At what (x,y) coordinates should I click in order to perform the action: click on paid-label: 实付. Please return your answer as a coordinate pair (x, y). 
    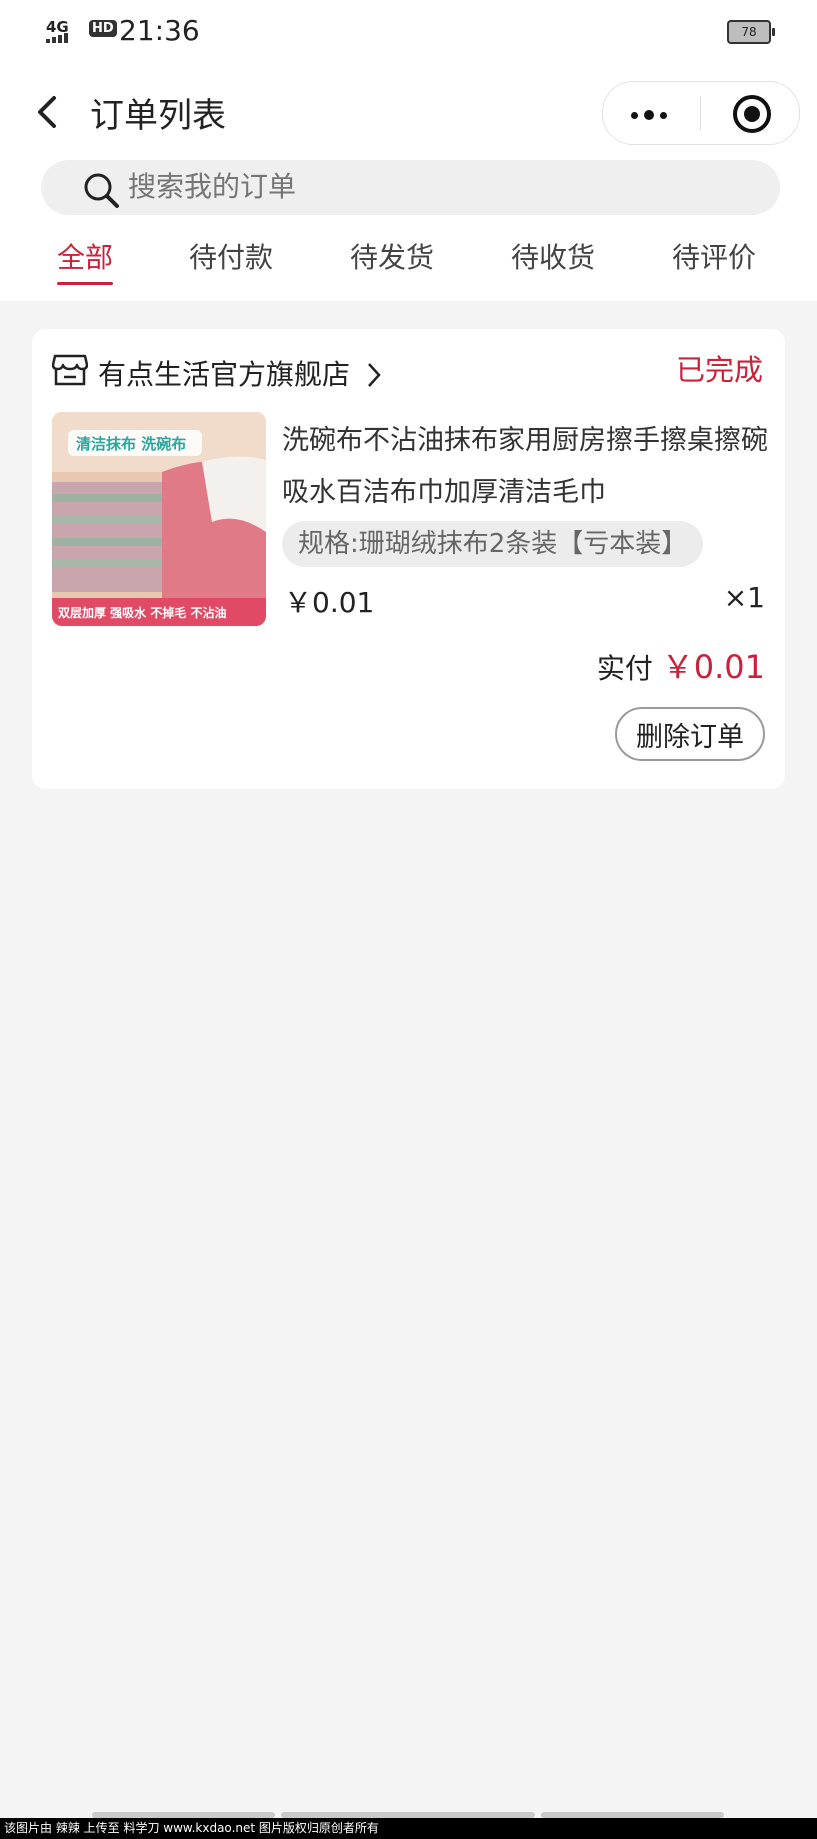
    Looking at the image, I should click on (624, 668).